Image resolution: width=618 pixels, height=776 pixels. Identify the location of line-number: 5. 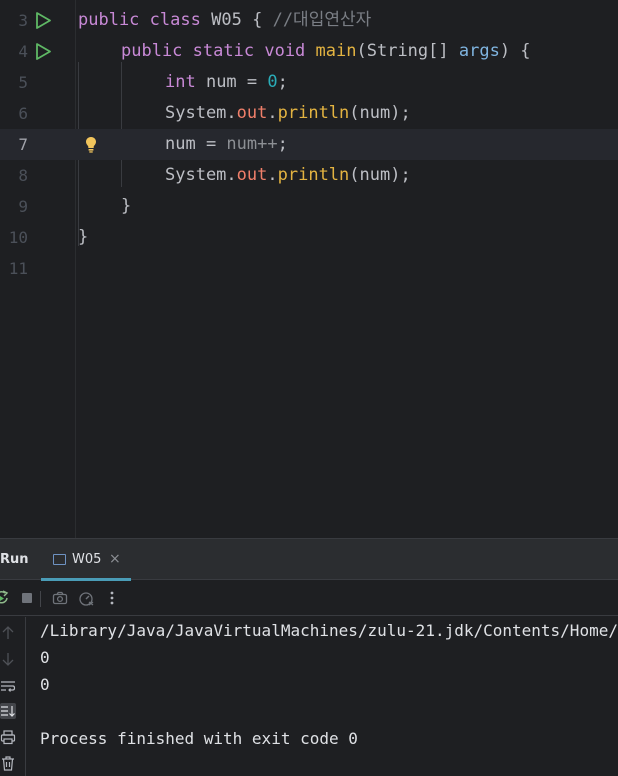
(23, 82).